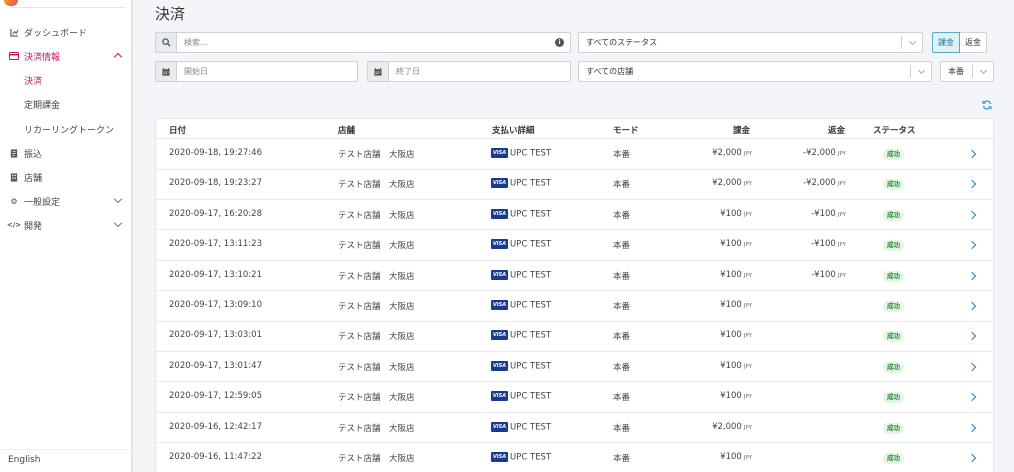  What do you see at coordinates (267, 71) in the screenshot?
I see `start-date-input` at bounding box center [267, 71].